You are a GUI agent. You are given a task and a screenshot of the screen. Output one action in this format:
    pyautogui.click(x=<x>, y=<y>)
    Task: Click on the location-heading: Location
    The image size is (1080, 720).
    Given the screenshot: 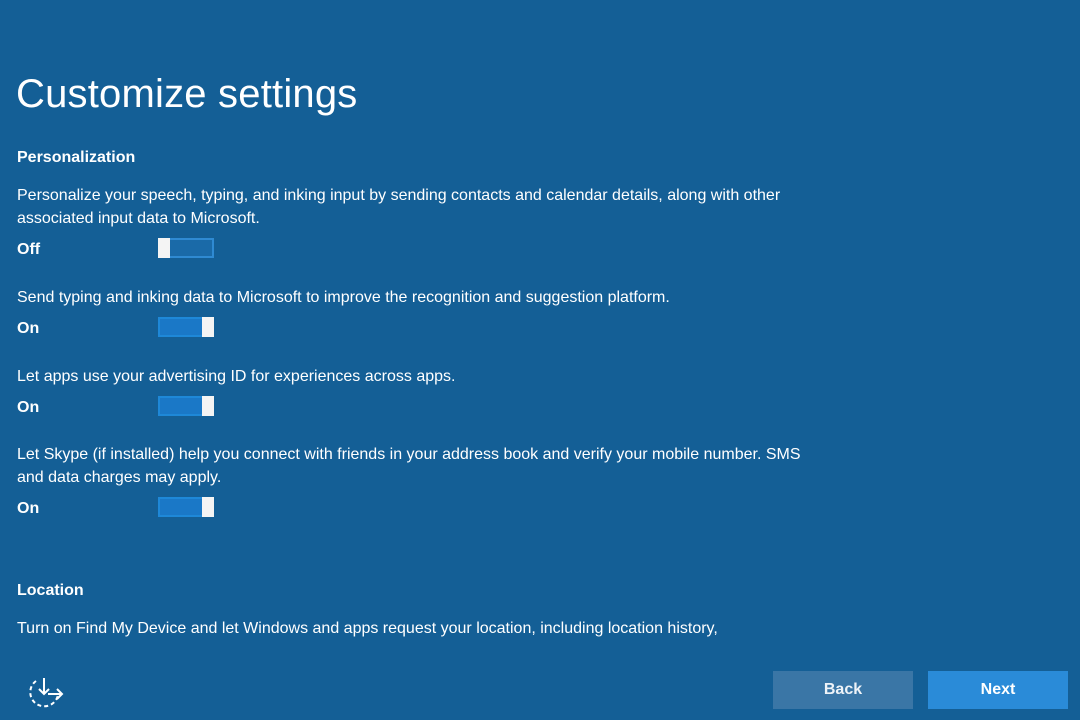 What is the action you would take?
    pyautogui.click(x=50, y=590)
    